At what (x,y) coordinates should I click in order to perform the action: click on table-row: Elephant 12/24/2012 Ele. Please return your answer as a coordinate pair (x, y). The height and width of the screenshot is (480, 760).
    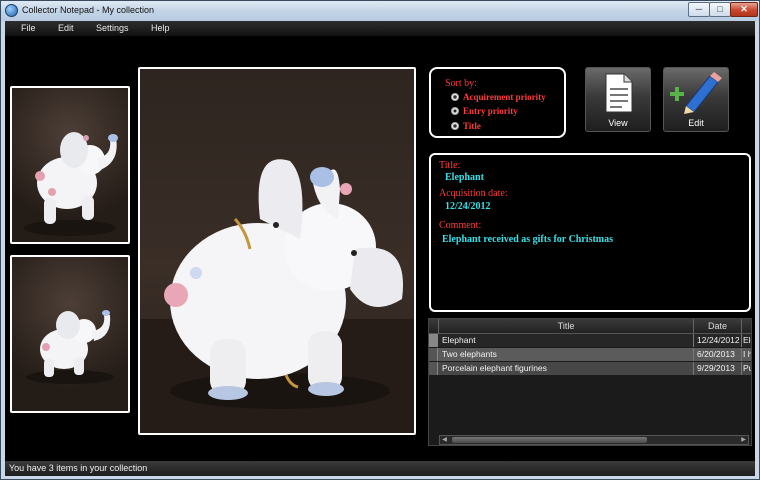
    Looking at the image, I should click on (590, 340).